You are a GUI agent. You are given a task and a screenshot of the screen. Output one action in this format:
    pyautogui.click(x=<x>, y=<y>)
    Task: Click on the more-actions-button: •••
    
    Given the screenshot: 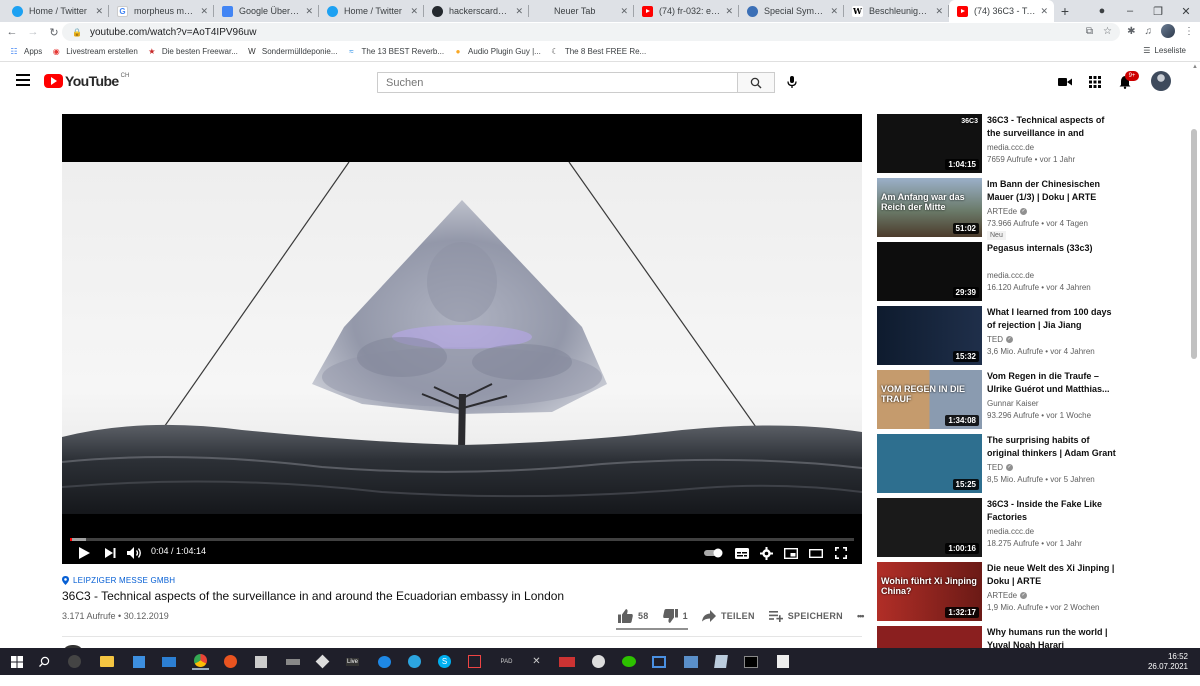 What is the action you would take?
    pyautogui.click(x=861, y=616)
    